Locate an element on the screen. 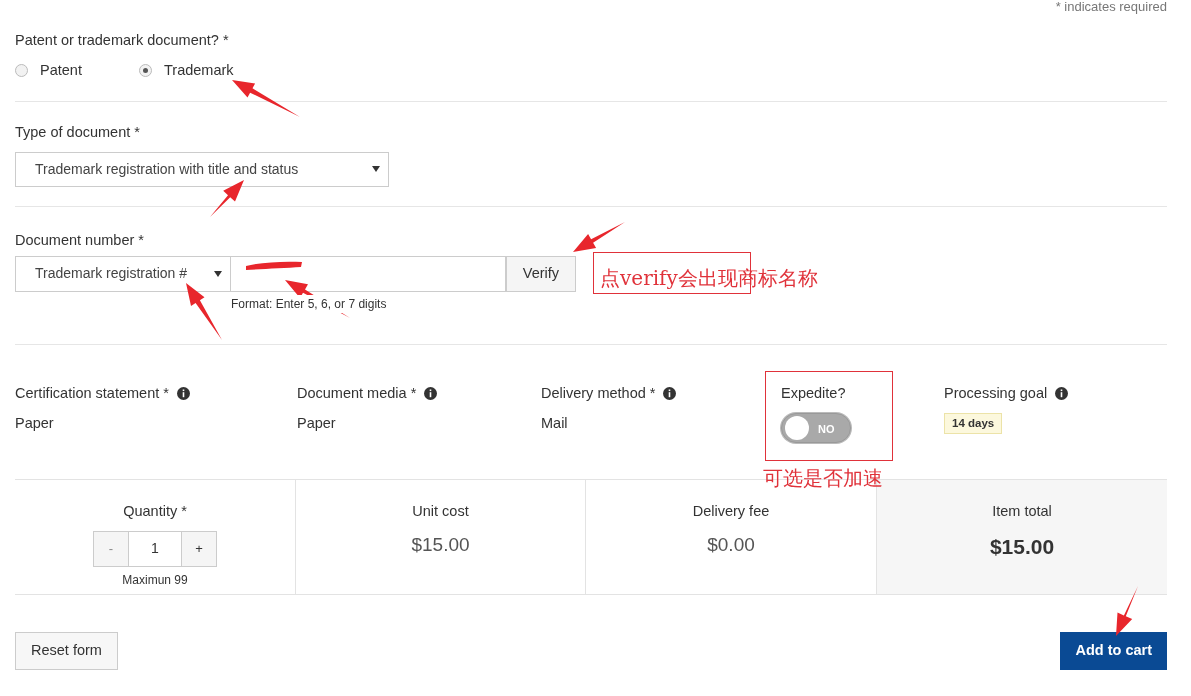 The width and height of the screenshot is (1191, 696). price: $15.00 is located at coordinates (440, 544).